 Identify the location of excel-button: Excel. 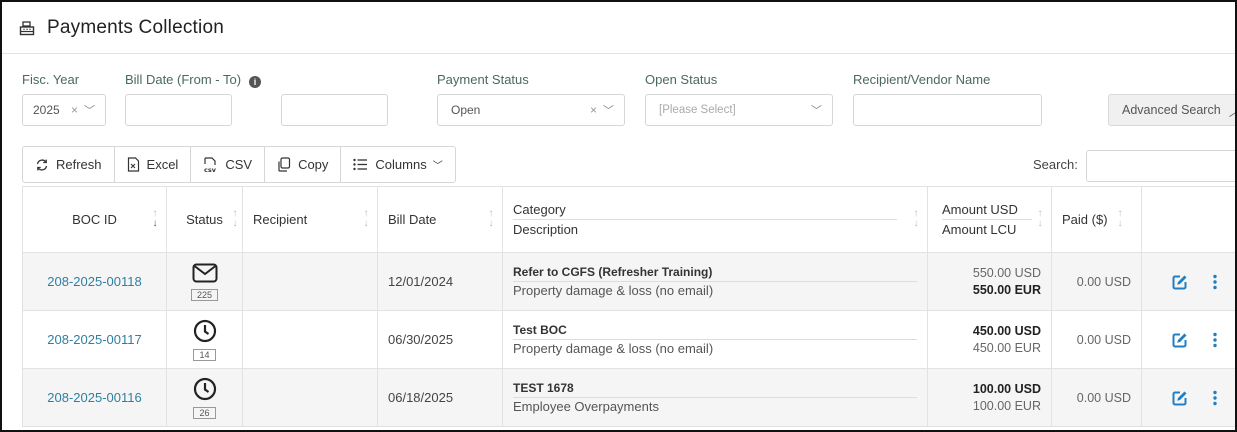
(153, 164).